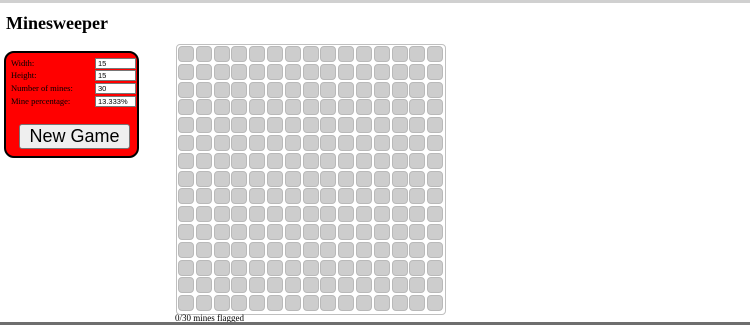  I want to click on percentage-input: 13.333%, so click(115, 101).